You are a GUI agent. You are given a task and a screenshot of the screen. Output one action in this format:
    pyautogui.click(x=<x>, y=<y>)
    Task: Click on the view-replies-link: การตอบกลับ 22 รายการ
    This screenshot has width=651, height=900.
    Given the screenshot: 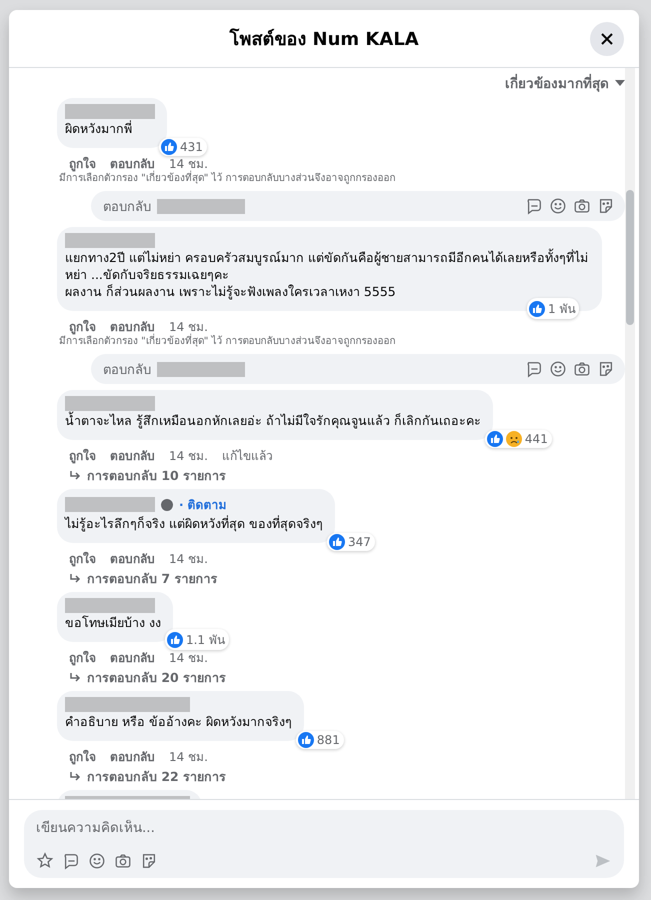 What is the action you would take?
    pyautogui.click(x=333, y=774)
    